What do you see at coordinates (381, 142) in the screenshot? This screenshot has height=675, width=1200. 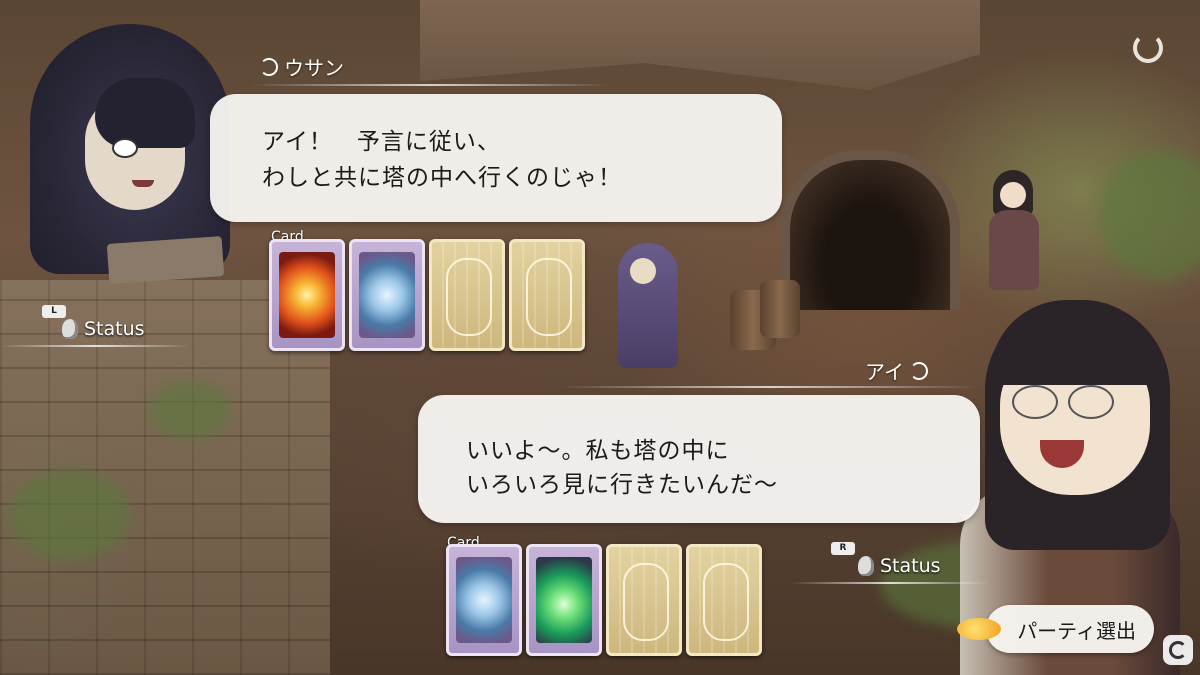 I see `dialogue-line: アイ！ 予言に従い、` at bounding box center [381, 142].